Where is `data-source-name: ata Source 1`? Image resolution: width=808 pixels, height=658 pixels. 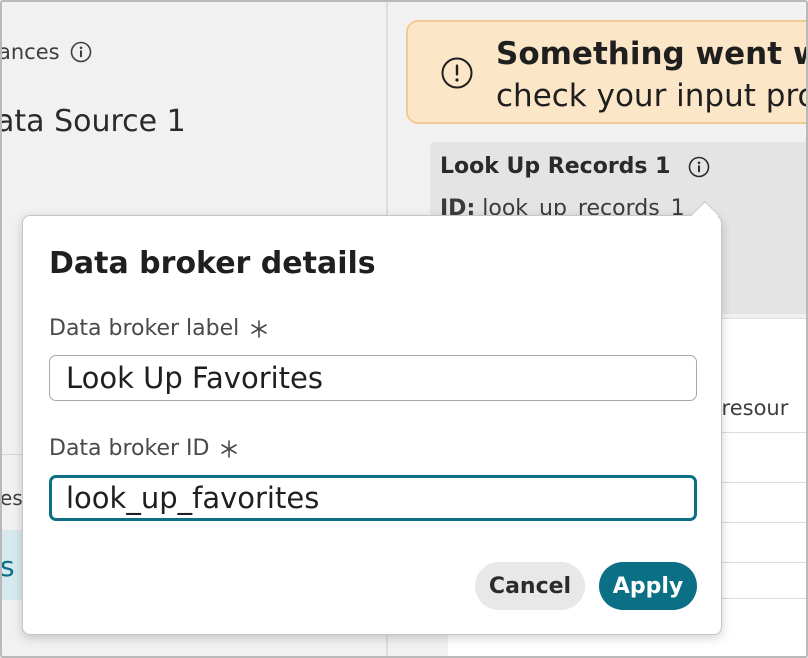
data-source-name: ata Source 1 is located at coordinates (93, 121).